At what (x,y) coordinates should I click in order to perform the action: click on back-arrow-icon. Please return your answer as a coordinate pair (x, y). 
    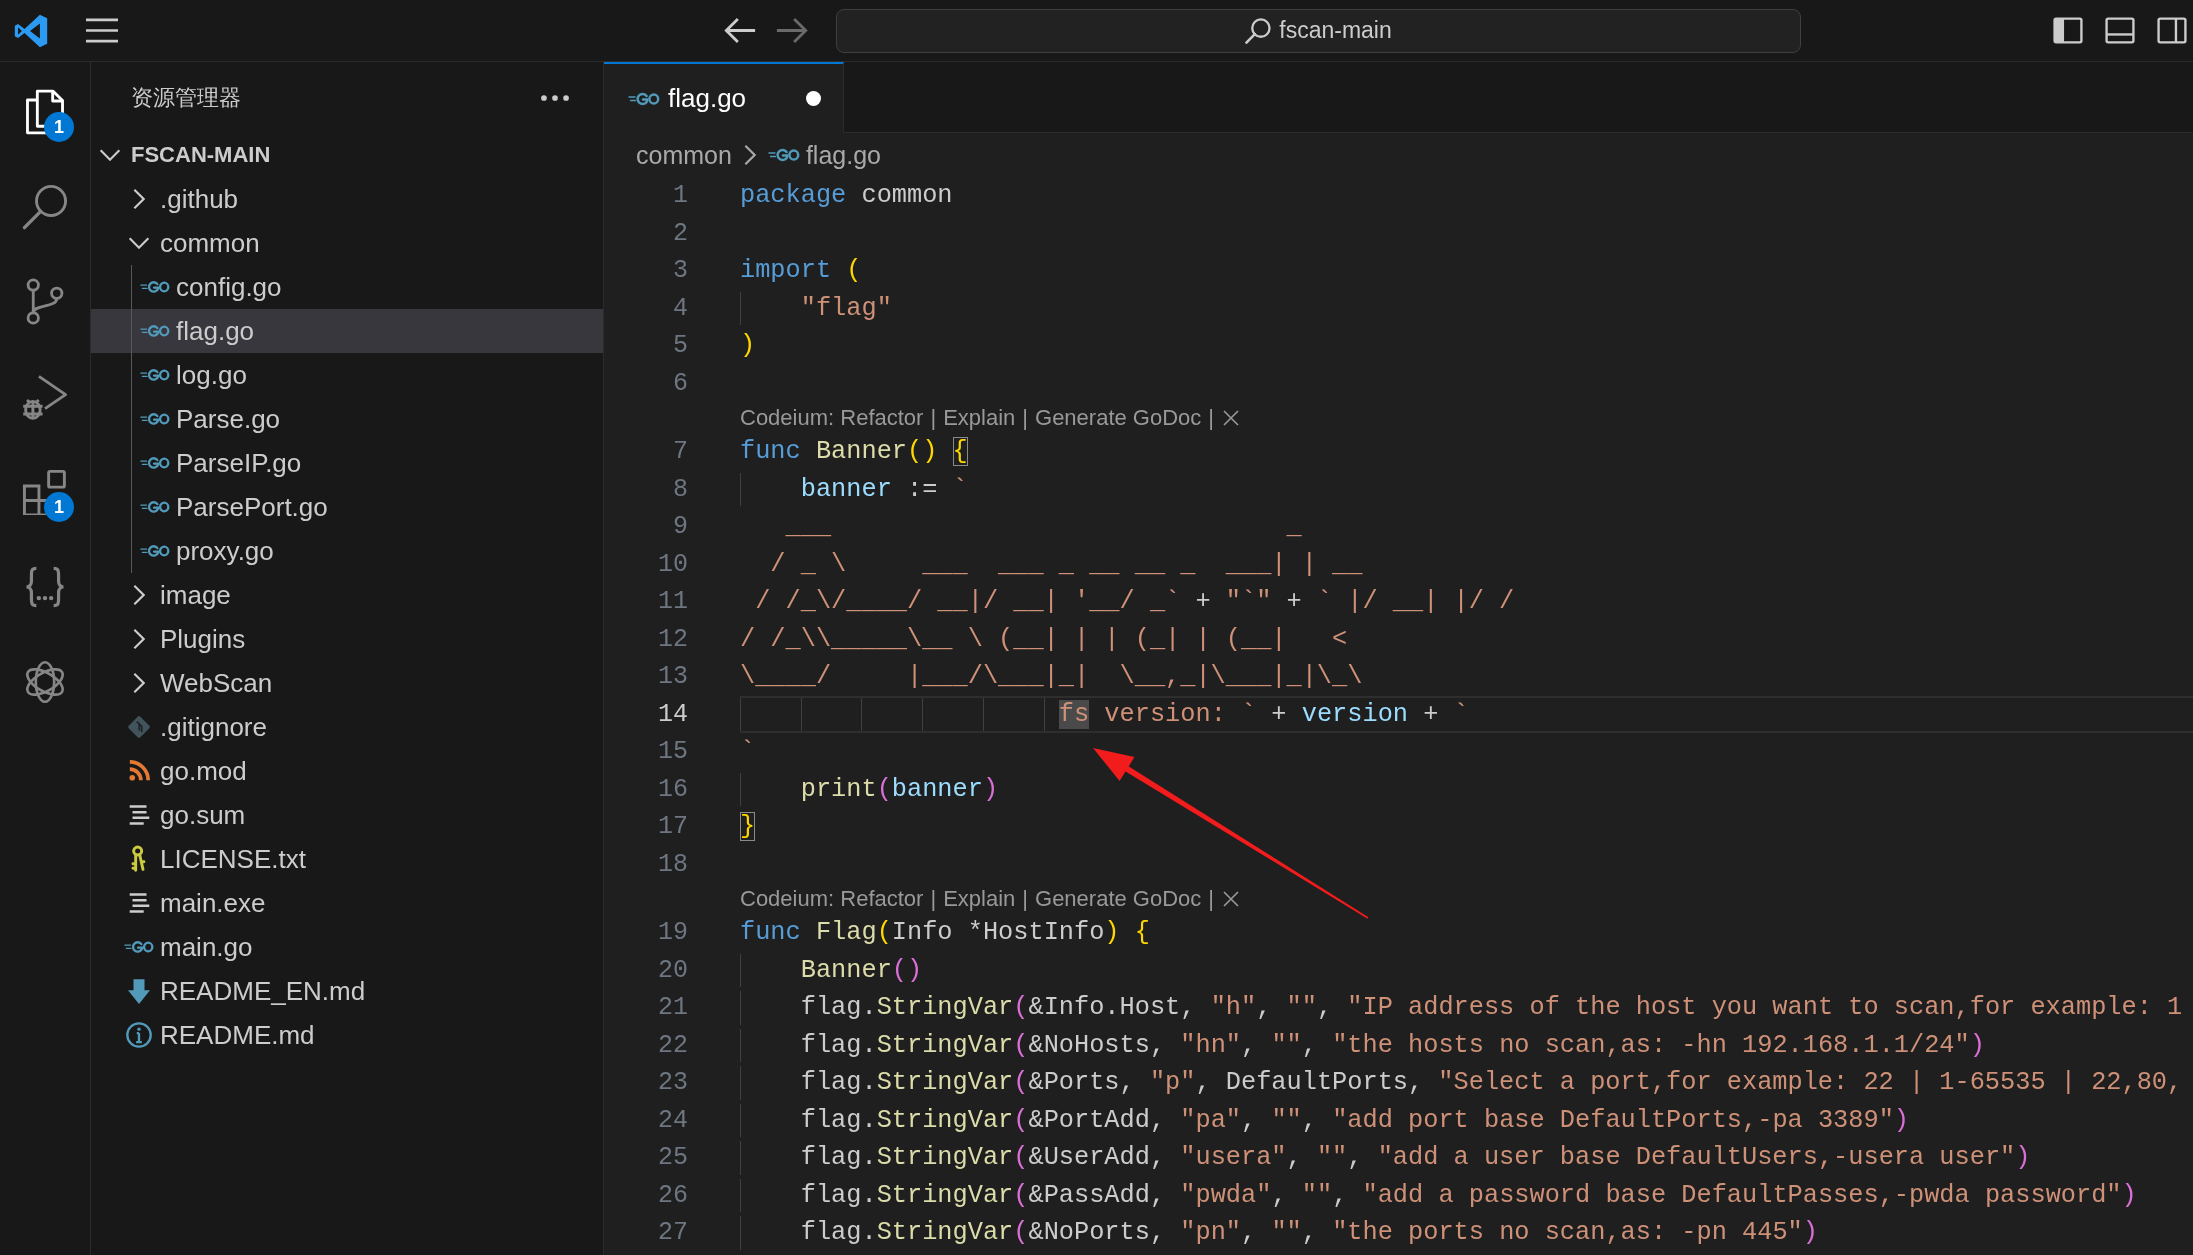
    Looking at the image, I should click on (740, 30).